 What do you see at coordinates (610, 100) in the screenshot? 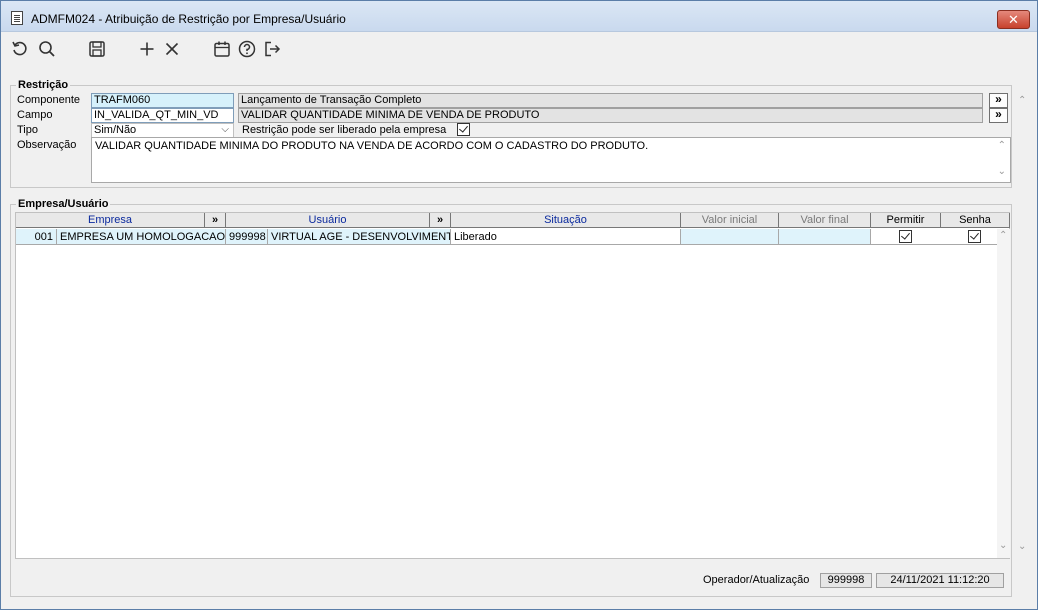
I see `componente-description: Lançamento de Transação Completo` at bounding box center [610, 100].